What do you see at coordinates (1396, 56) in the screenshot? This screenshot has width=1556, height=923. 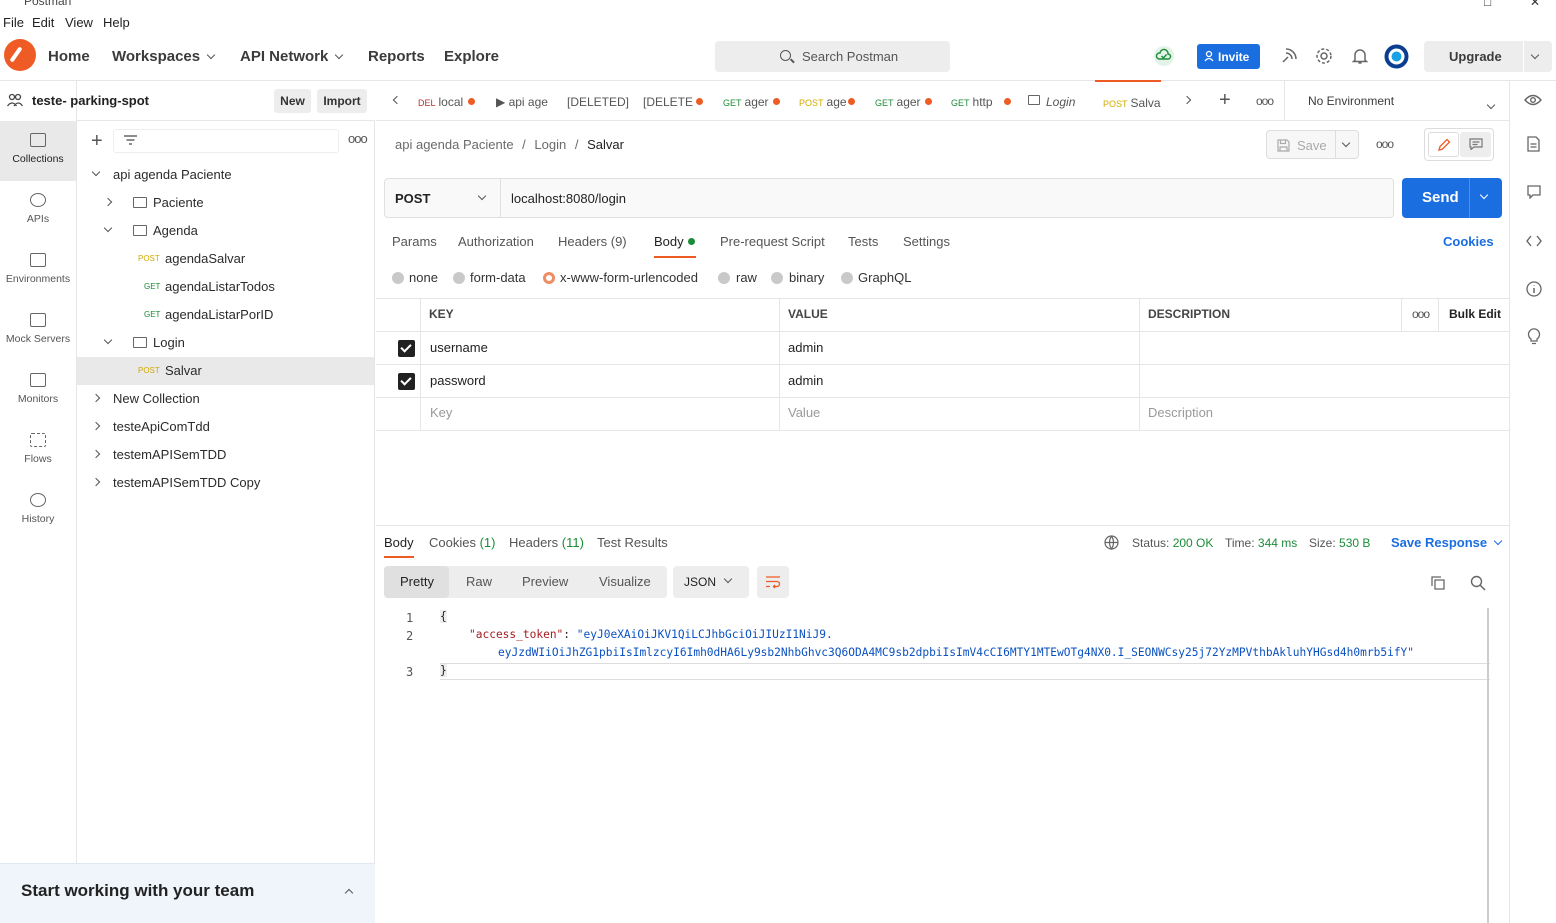 I see `avatar` at bounding box center [1396, 56].